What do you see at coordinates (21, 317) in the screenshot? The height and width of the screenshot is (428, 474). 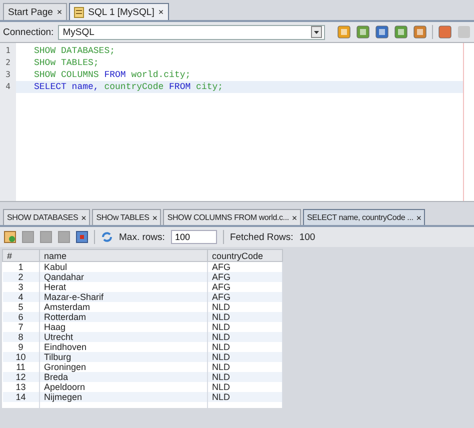 I see `table-cell: 6` at bounding box center [21, 317].